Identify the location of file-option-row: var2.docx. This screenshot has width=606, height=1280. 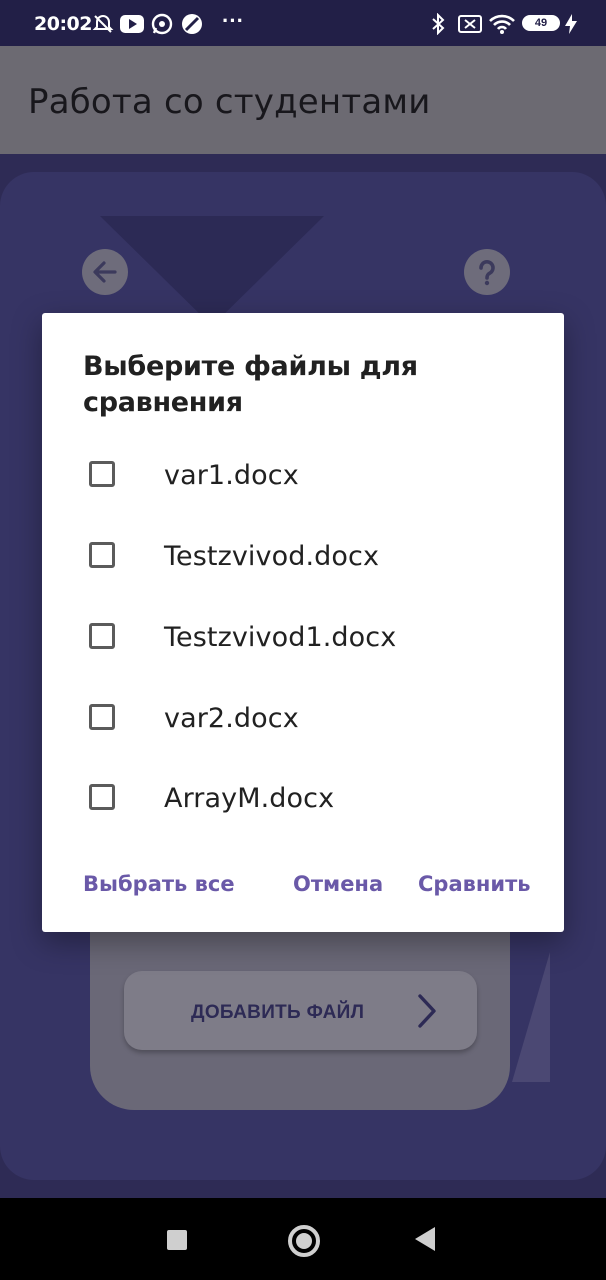
(303, 718).